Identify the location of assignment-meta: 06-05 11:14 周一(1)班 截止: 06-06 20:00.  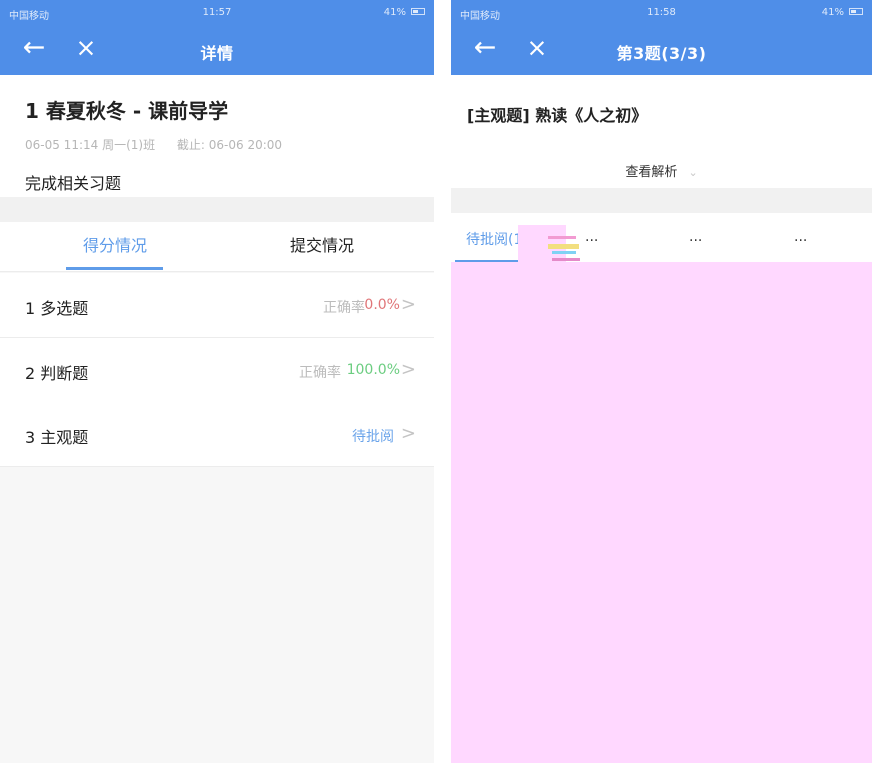
(153, 144).